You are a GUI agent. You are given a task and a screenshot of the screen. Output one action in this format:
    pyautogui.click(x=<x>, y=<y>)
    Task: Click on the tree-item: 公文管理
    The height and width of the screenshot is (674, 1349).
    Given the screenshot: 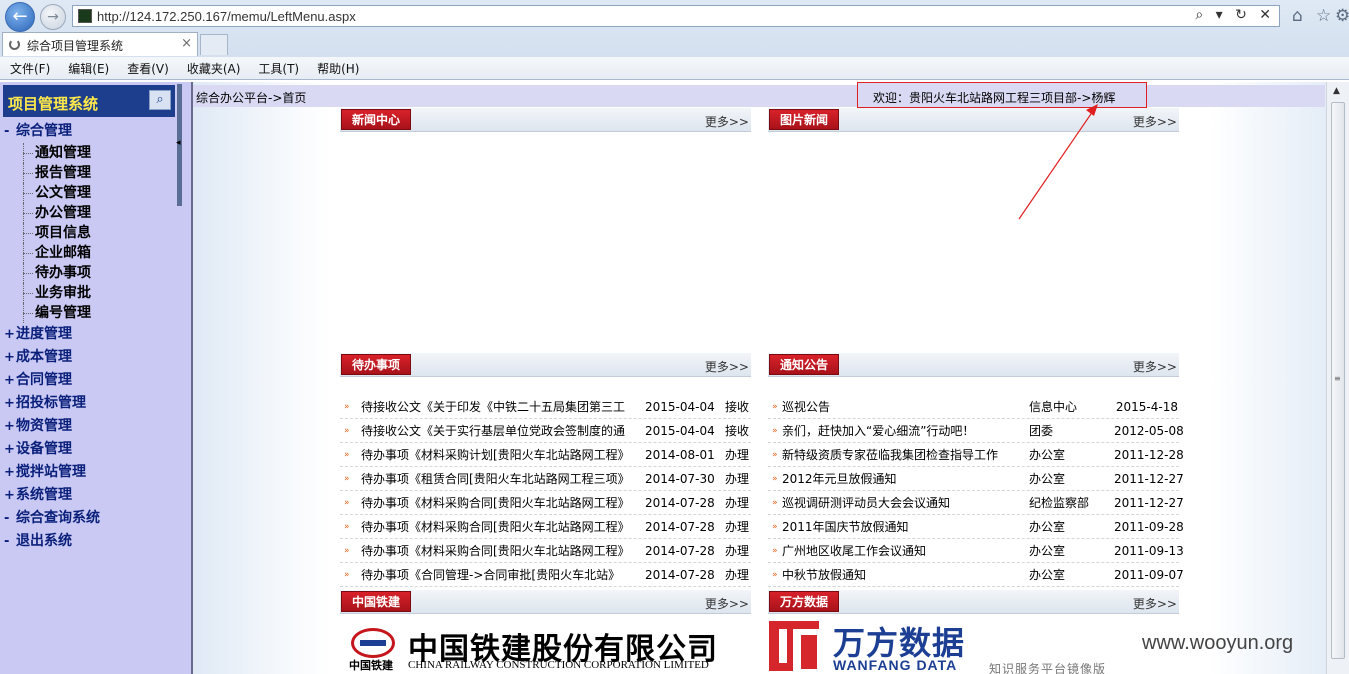 What is the action you would take?
    pyautogui.click(x=90, y=193)
    